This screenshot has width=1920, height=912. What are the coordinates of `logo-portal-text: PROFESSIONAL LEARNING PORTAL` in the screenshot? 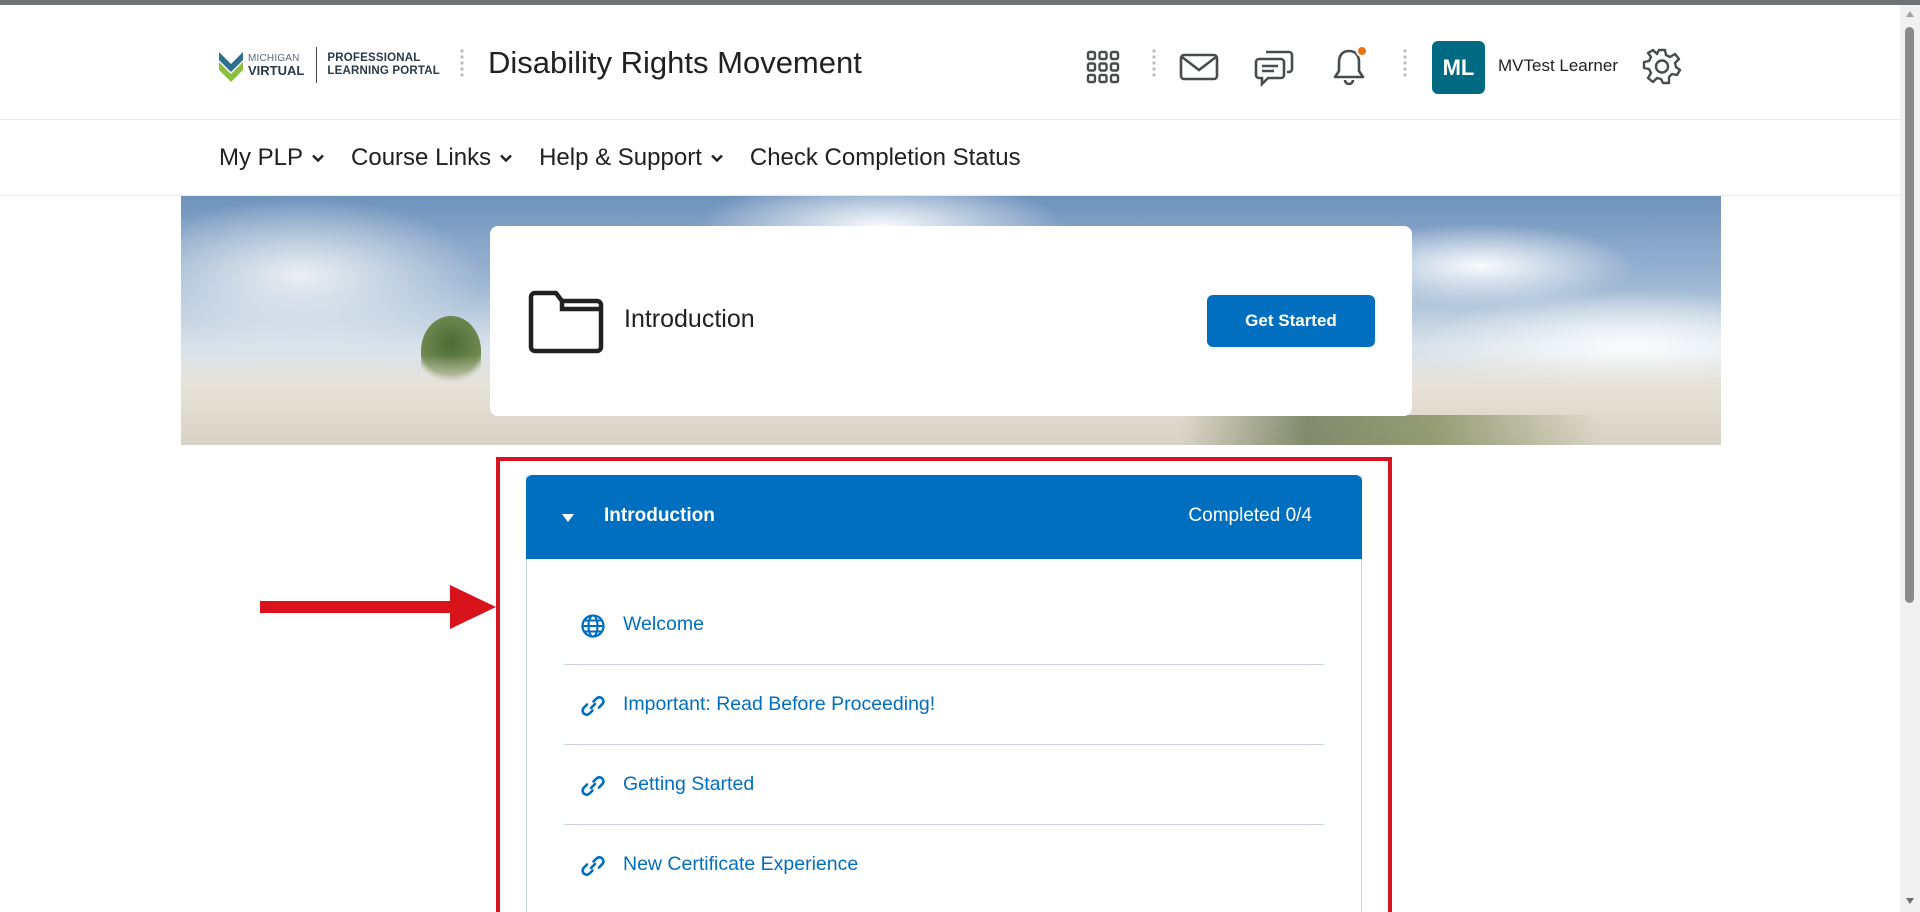 It's located at (383, 65).